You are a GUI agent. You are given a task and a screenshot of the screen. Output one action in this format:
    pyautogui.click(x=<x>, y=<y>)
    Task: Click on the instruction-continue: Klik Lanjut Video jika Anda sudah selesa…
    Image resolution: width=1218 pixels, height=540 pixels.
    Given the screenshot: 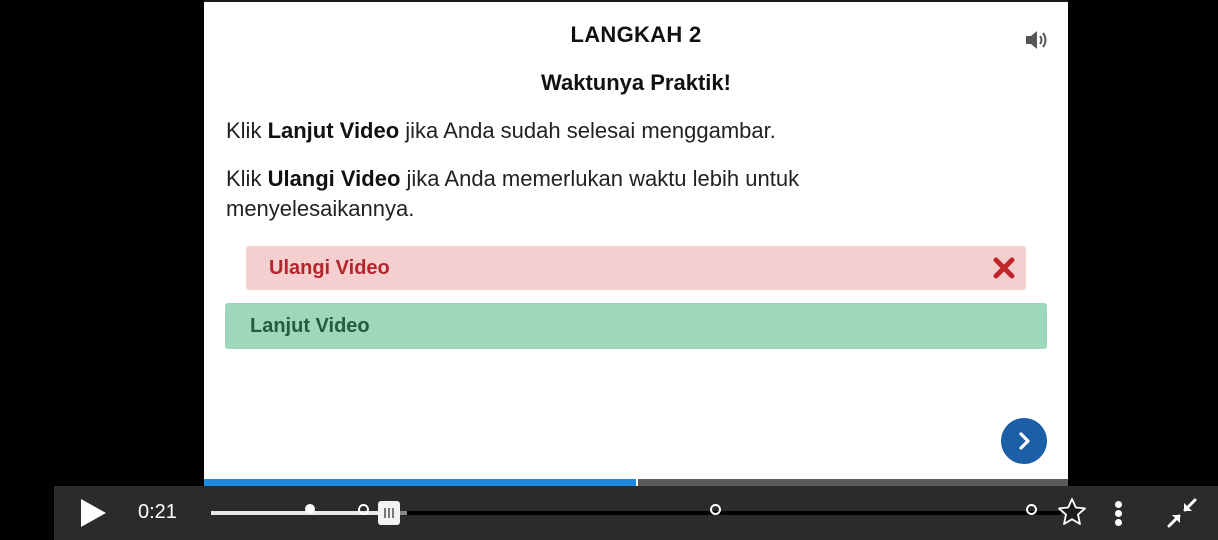 What is the action you would take?
    pyautogui.click(x=546, y=131)
    